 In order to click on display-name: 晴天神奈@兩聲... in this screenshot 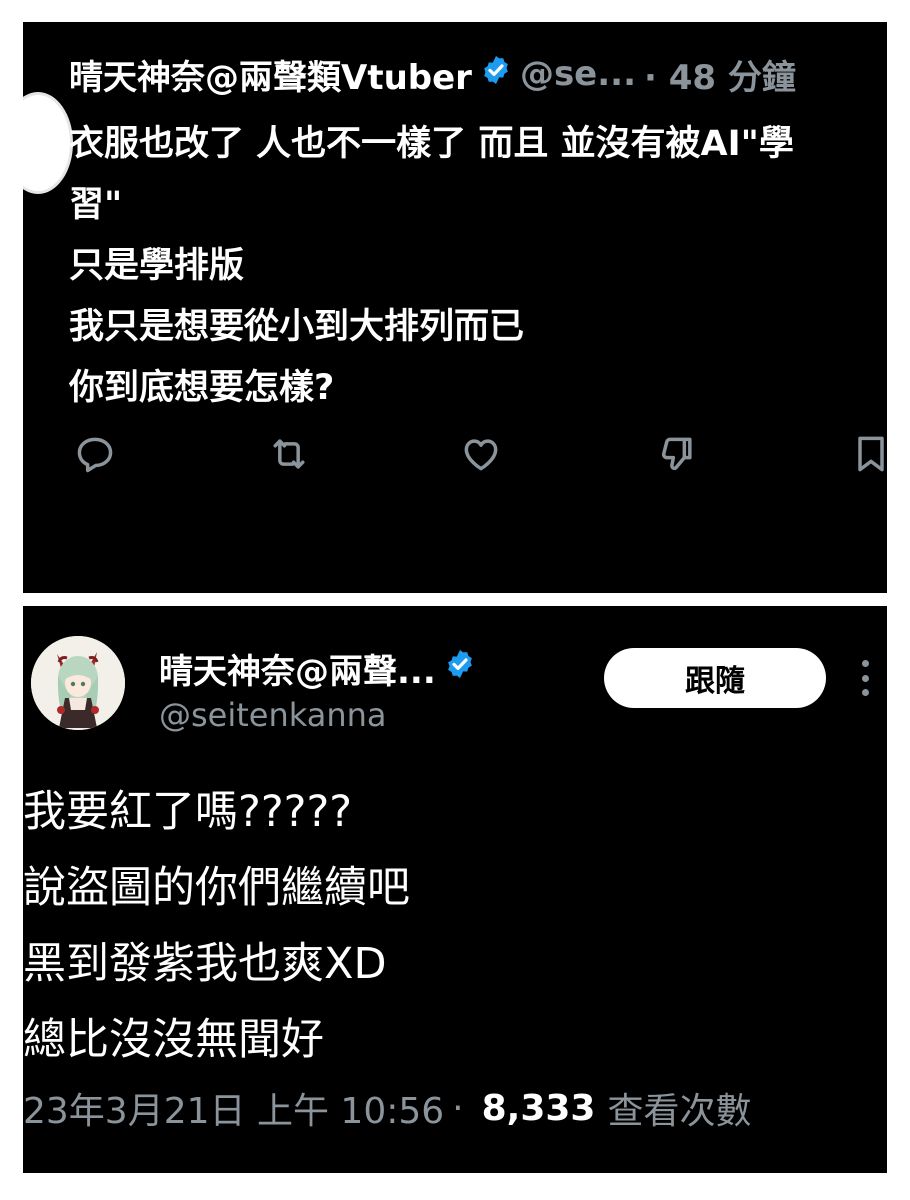, I will do `click(317, 668)`.